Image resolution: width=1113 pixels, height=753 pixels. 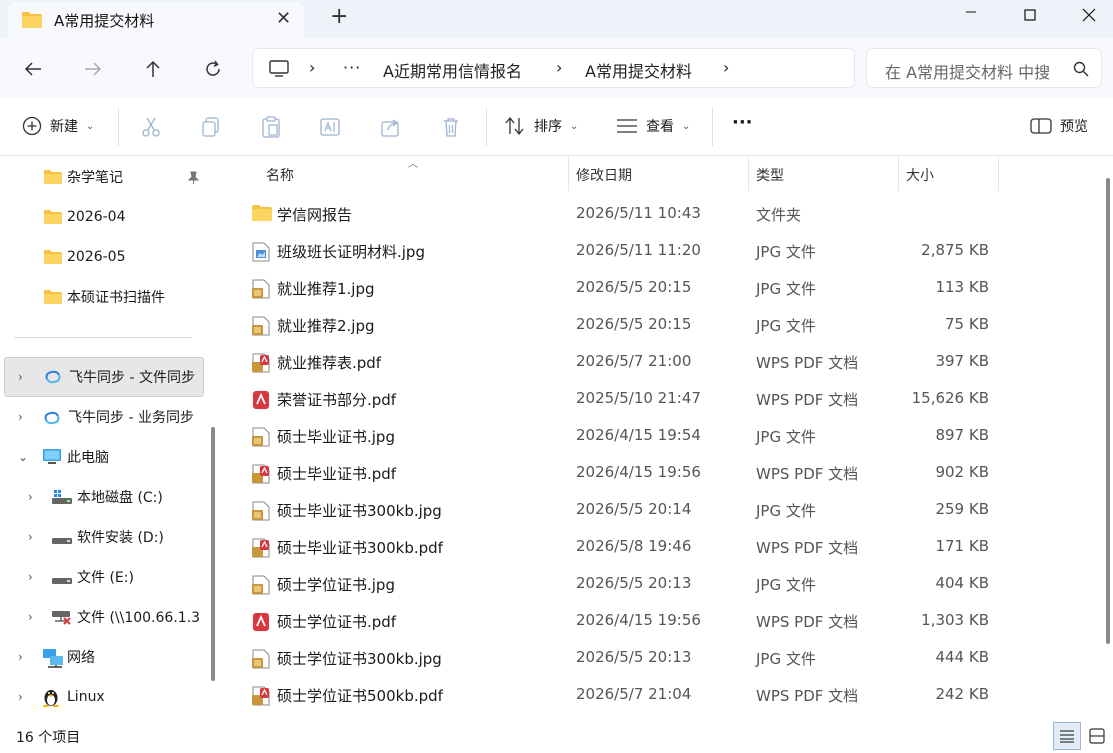 I want to click on search-input: 在 A常用提交材料 中搜索, so click(x=968, y=71).